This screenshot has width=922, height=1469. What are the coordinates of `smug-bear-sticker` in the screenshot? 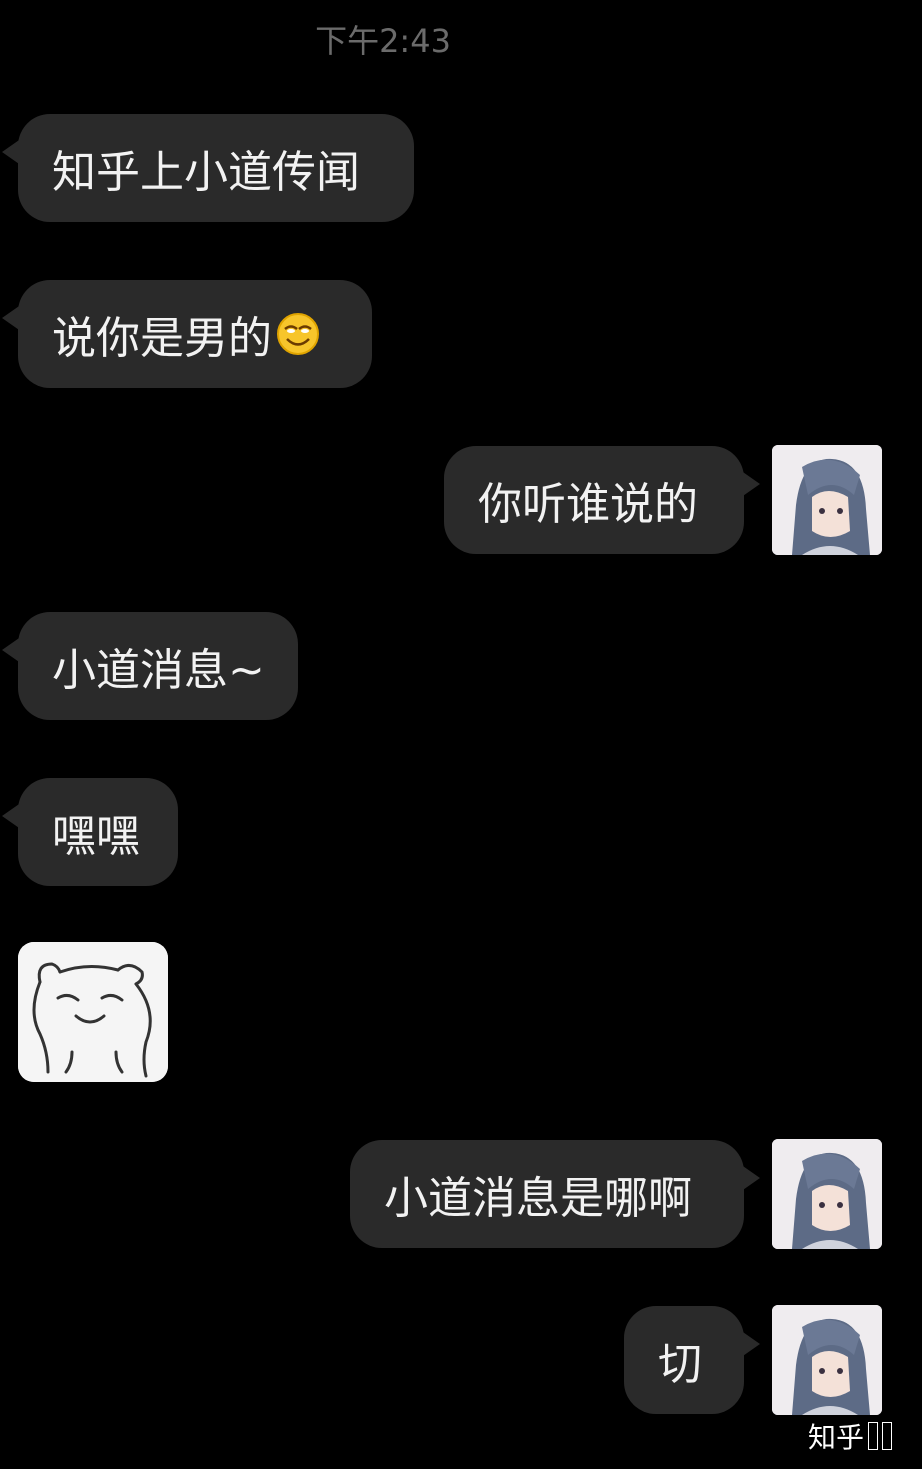 It's located at (93, 1012).